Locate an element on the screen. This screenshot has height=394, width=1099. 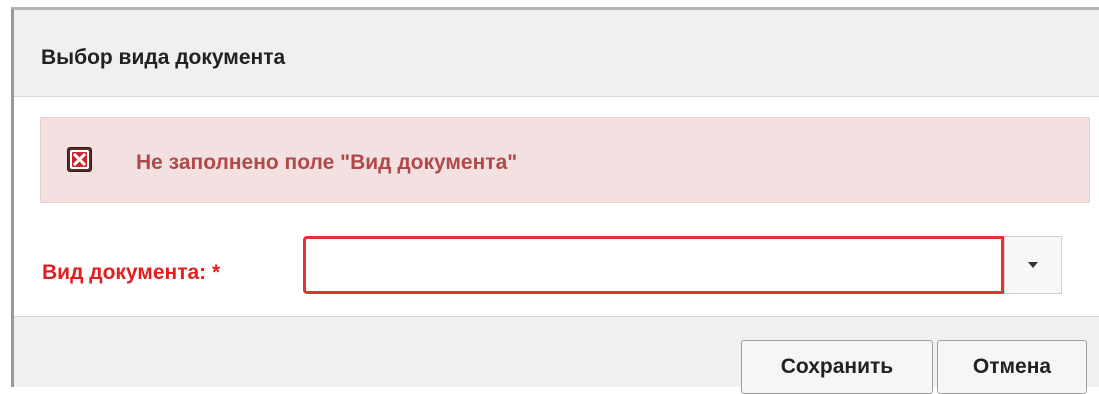
error-message: Не заполнено поле "Вид документа" is located at coordinates (327, 162).